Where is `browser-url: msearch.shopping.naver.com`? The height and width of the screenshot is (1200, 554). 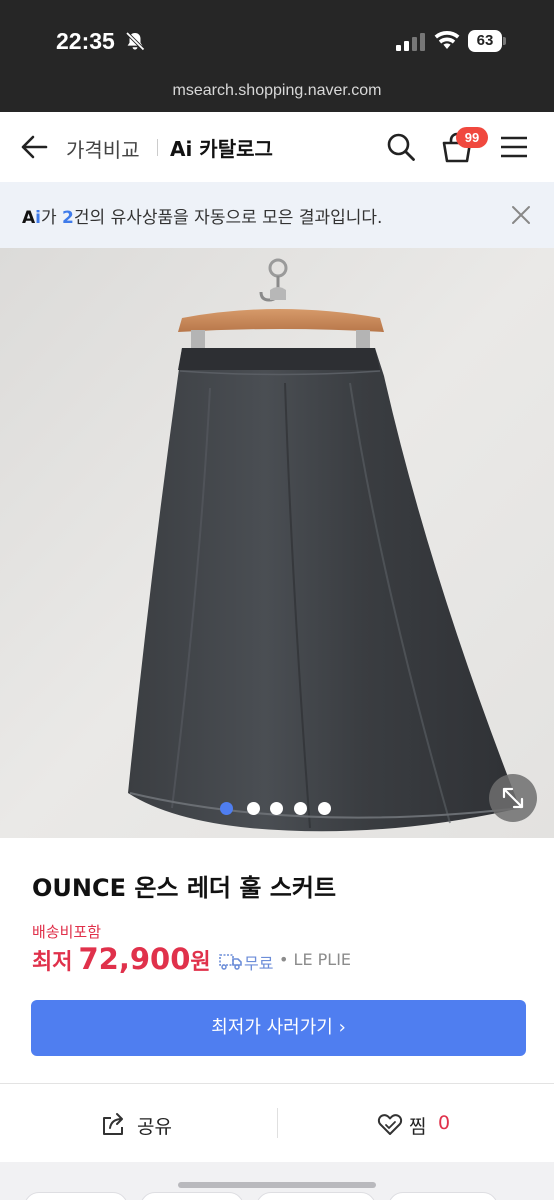
browser-url: msearch.shopping.naver.com is located at coordinates (277, 91).